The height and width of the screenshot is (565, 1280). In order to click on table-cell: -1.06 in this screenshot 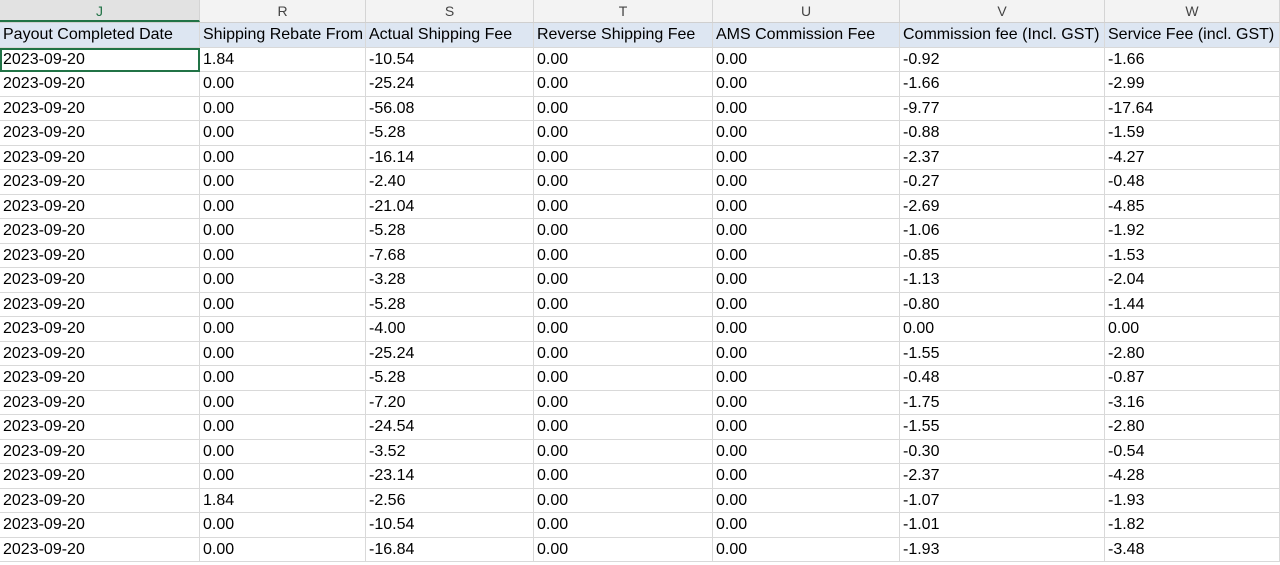, I will do `click(1002, 231)`.